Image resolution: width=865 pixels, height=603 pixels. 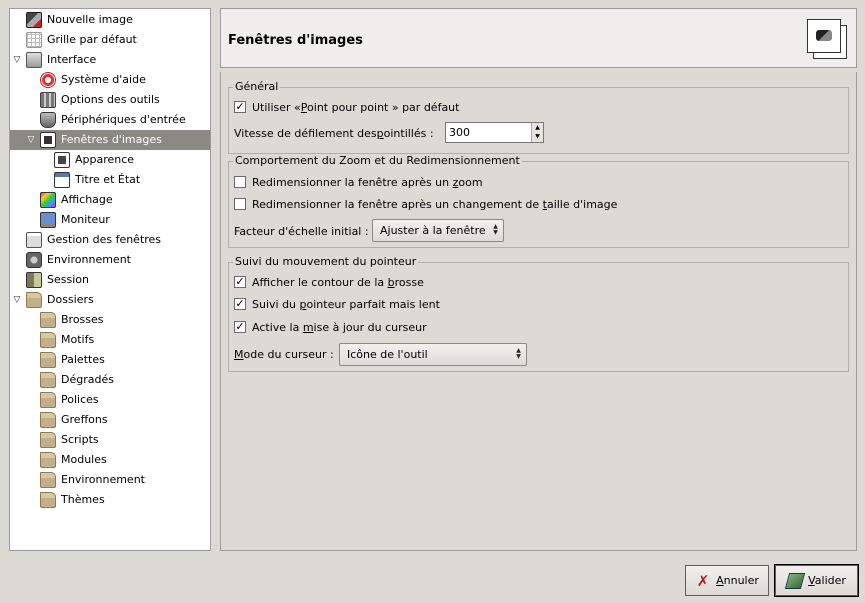 I want to click on new-image-icon, so click(x=34, y=20).